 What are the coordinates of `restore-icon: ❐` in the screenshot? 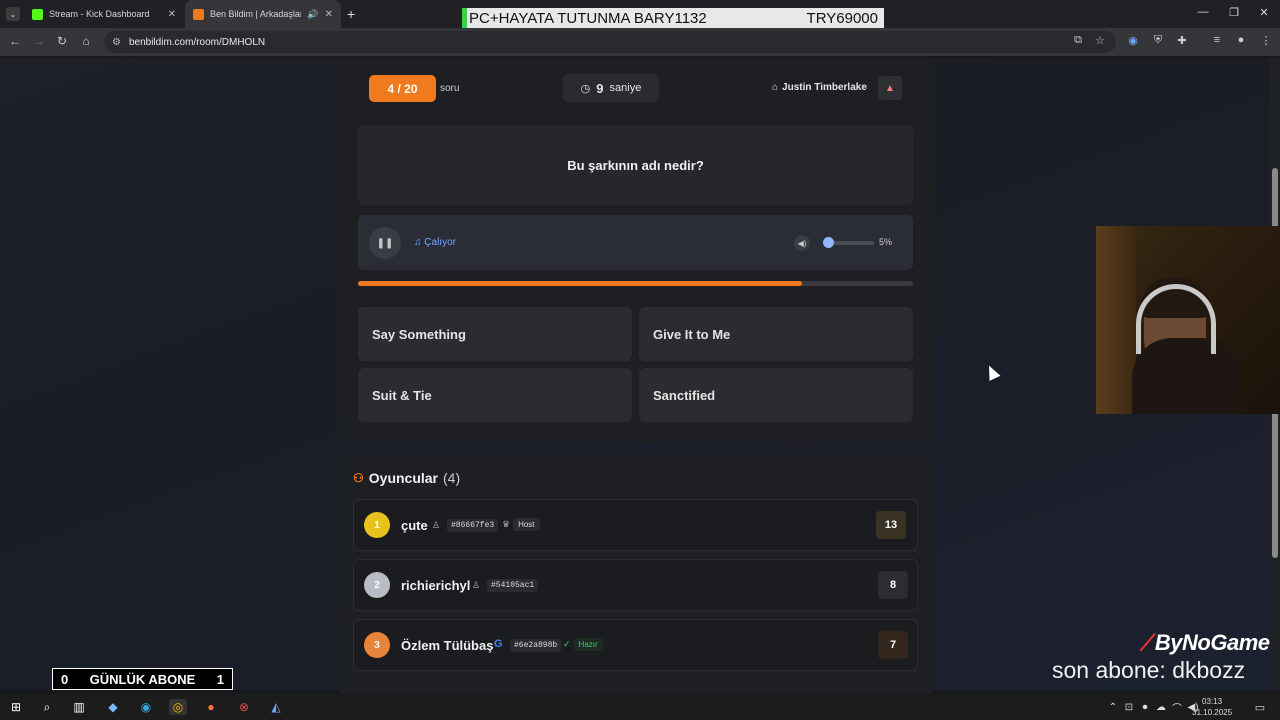 It's located at (1234, 12).